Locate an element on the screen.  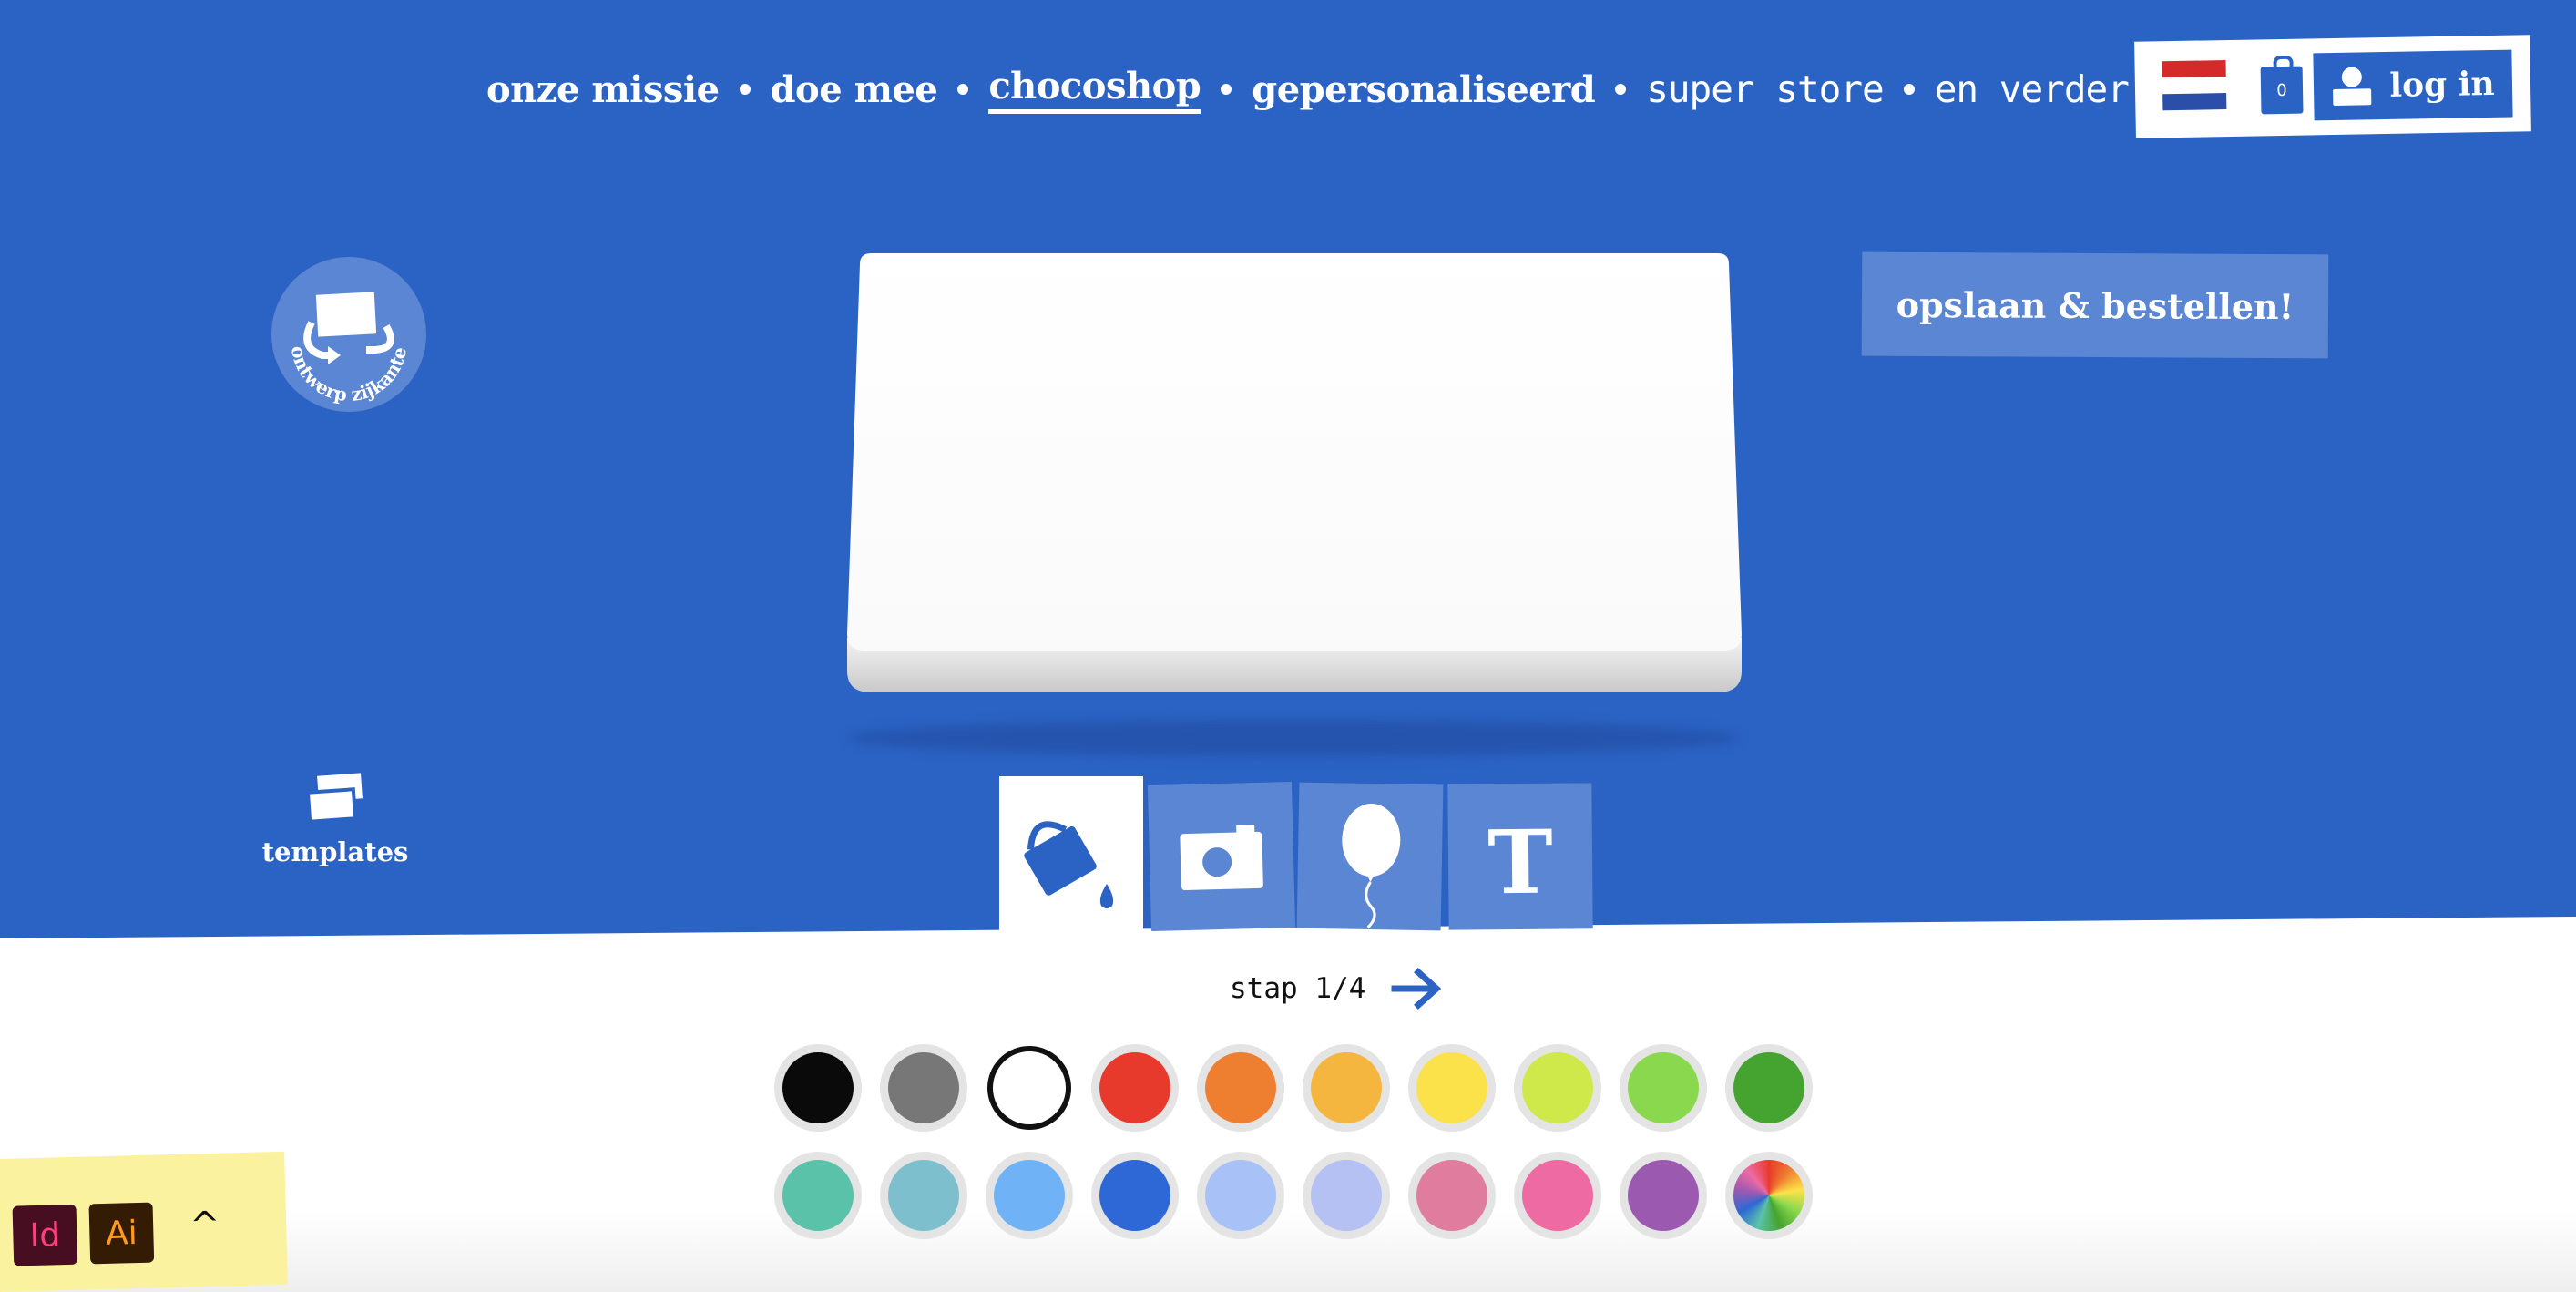
cart-icon: 0 is located at coordinates (2282, 90).